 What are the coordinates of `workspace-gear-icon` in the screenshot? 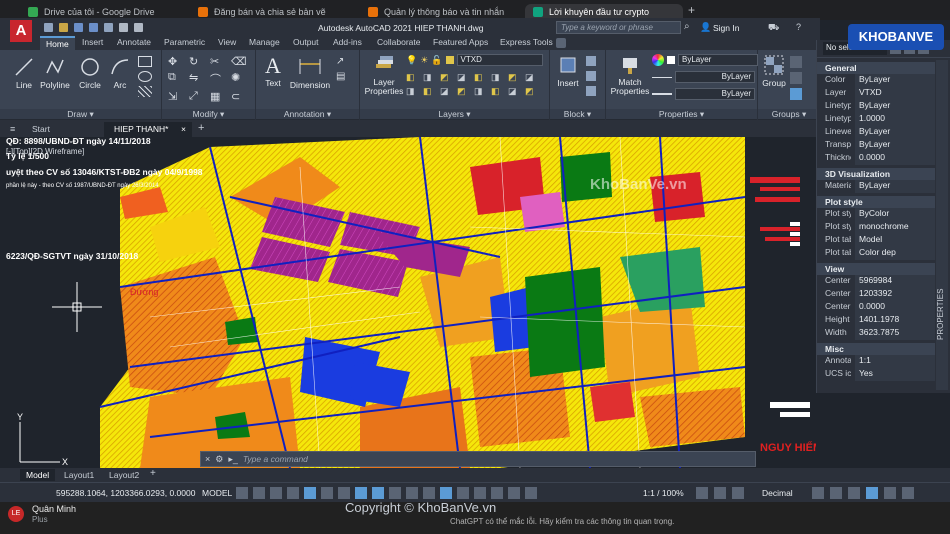 It's located at (702, 493).